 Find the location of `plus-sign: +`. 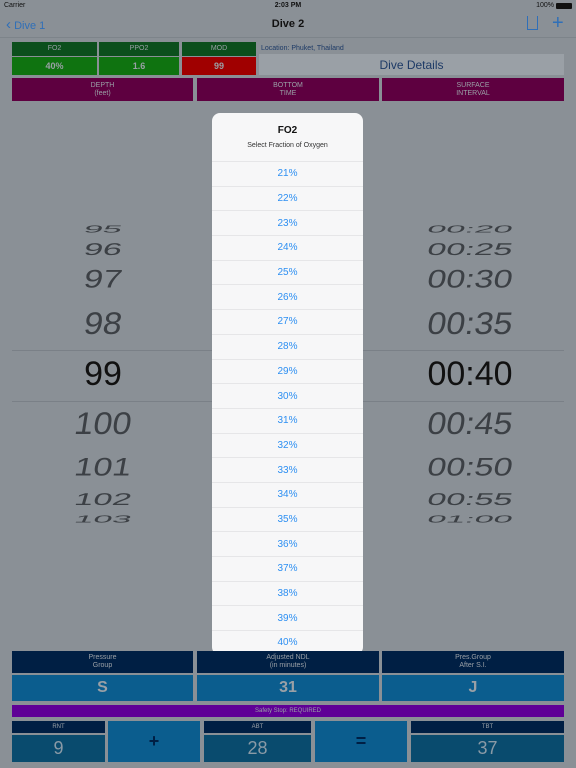

plus-sign: + is located at coordinates (154, 741).